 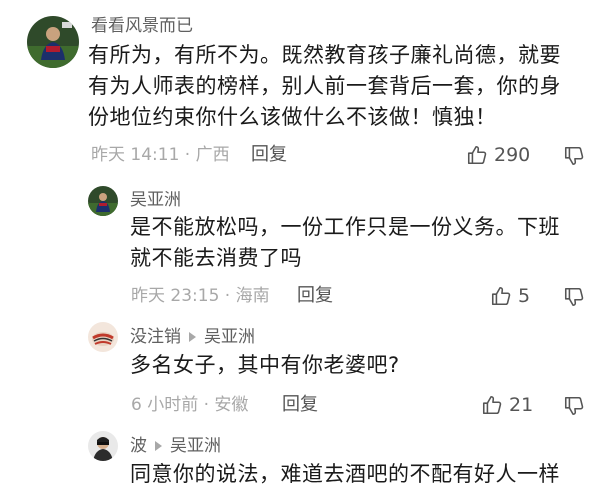 I want to click on comment-author-line: 没注销 吴亚洲, so click(x=192, y=337).